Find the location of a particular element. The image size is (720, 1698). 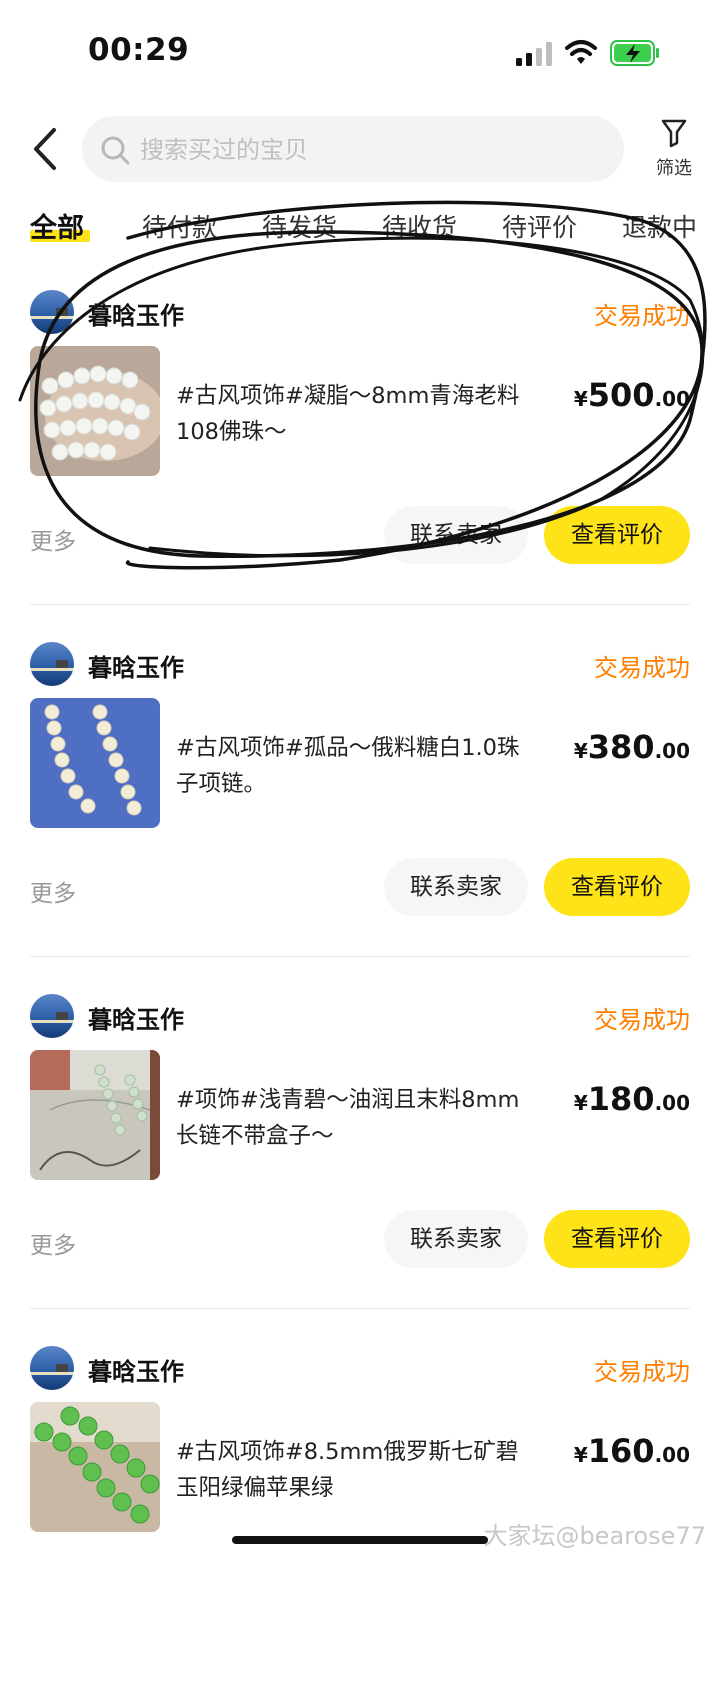

status-bar: 00:29 is located at coordinates (360, 50).